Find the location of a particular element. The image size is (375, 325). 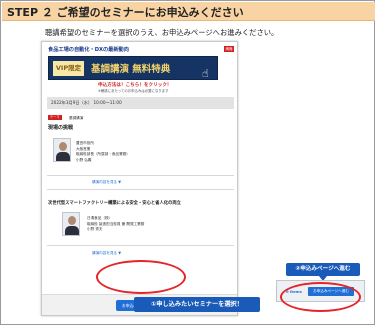

pointer-cursor-icon: ☝ is located at coordinates (205, 73).